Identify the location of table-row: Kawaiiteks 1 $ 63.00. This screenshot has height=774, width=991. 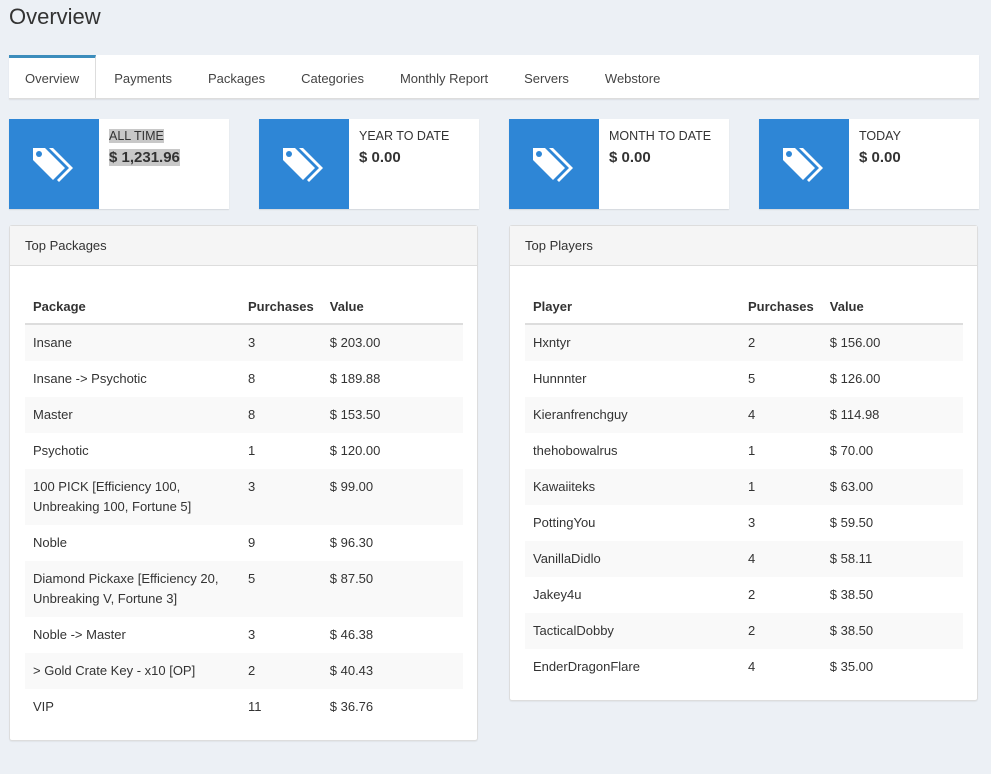
(744, 487).